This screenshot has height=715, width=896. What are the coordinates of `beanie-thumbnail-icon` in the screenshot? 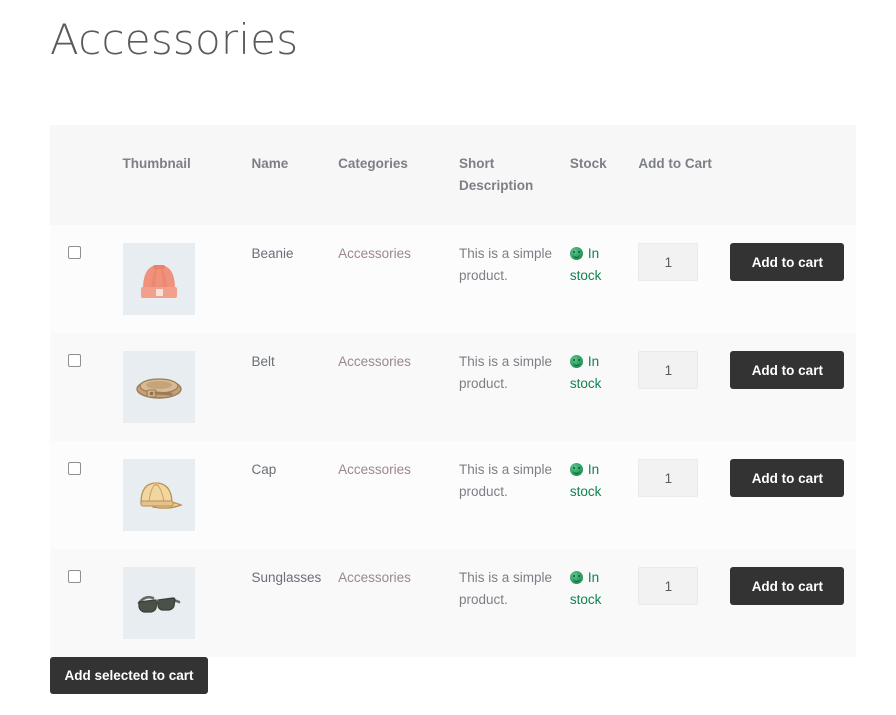 It's located at (158, 279).